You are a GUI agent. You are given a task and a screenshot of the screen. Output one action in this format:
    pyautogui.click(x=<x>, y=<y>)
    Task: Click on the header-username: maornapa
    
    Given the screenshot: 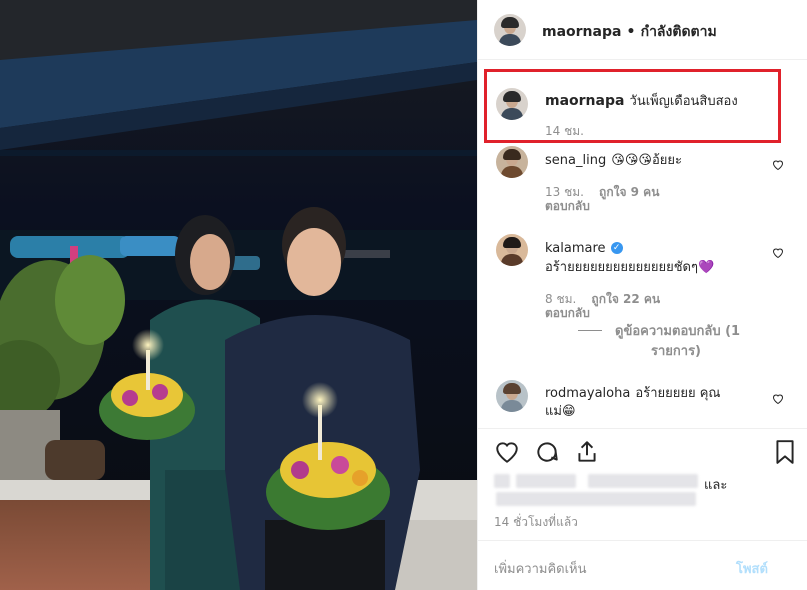 What is the action you would take?
    pyautogui.click(x=581, y=32)
    